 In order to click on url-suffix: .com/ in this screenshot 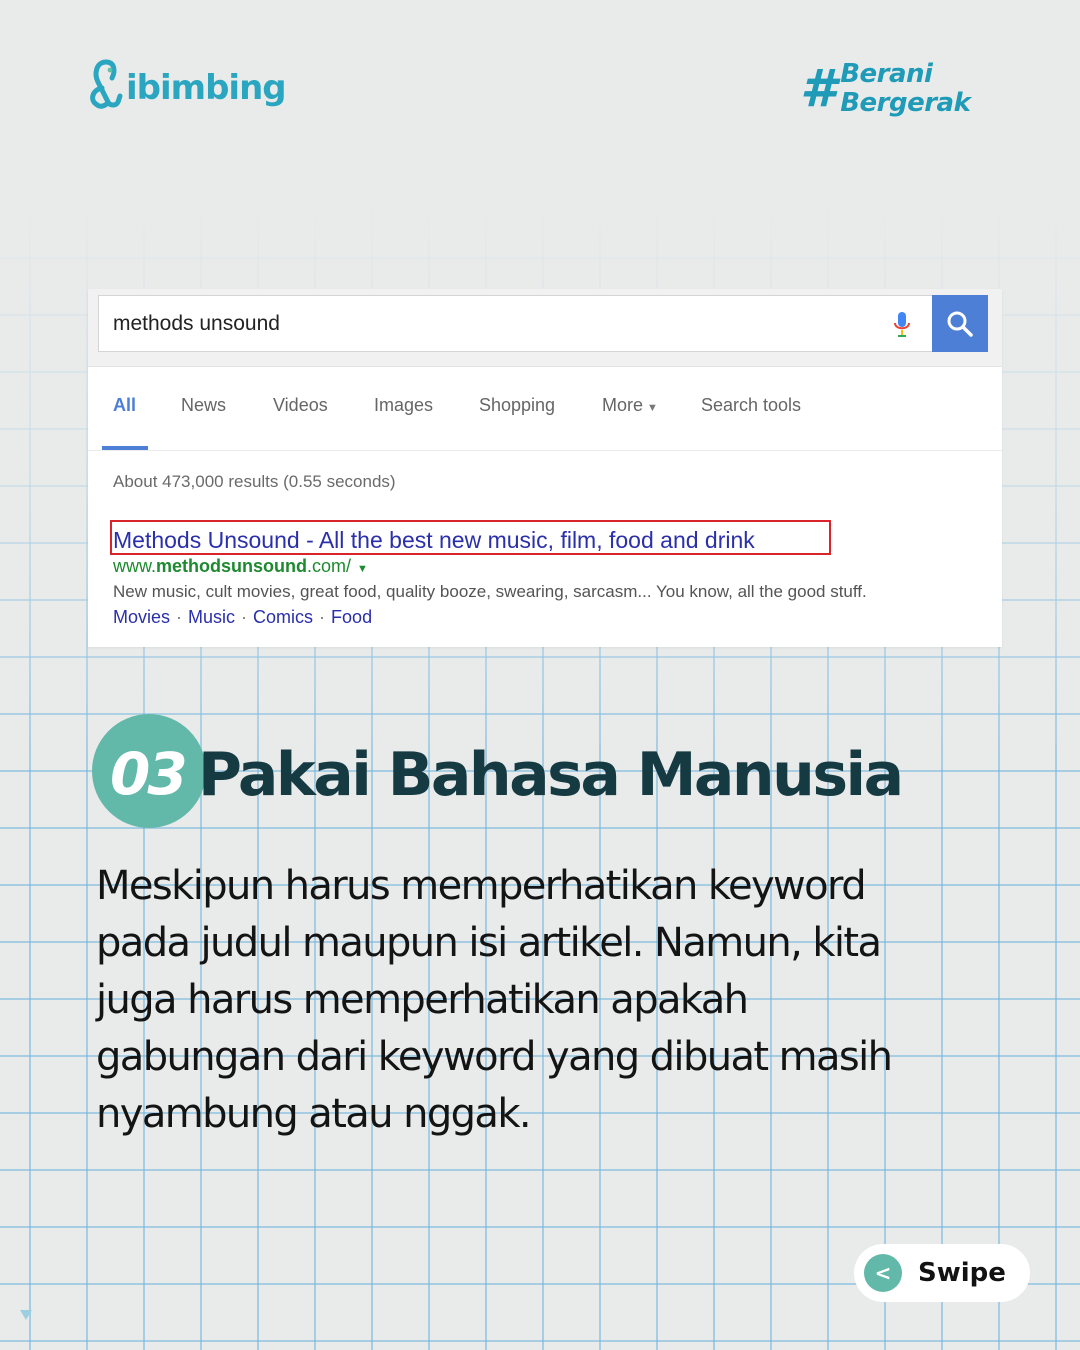, I will do `click(329, 566)`.